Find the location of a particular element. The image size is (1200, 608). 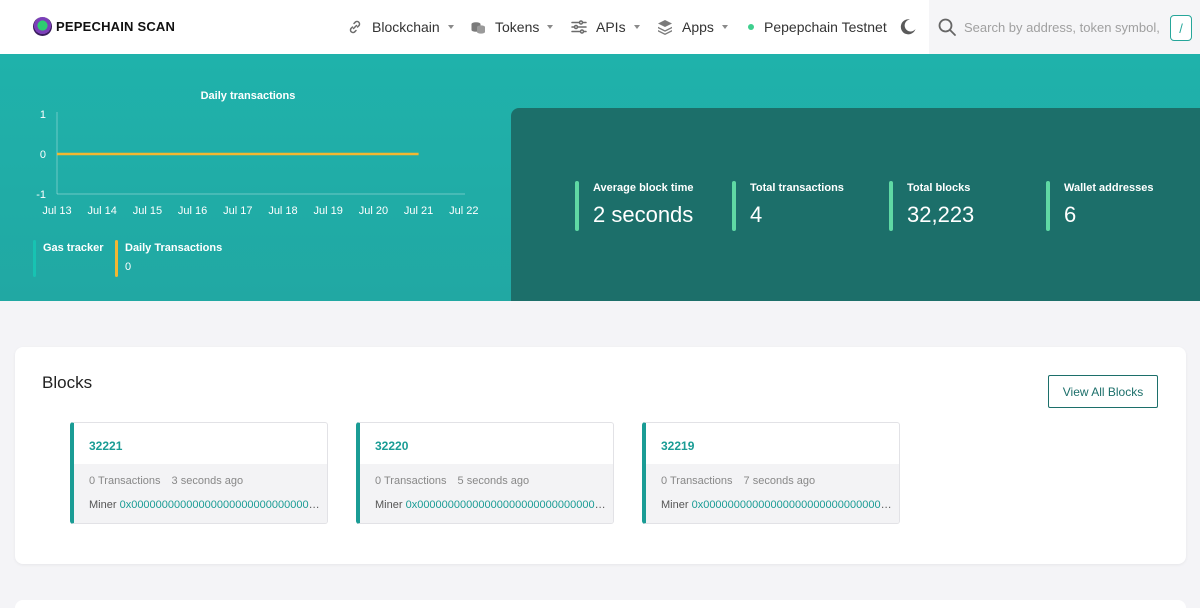

x-tick-label: Jul 18 is located at coordinates (282, 211).